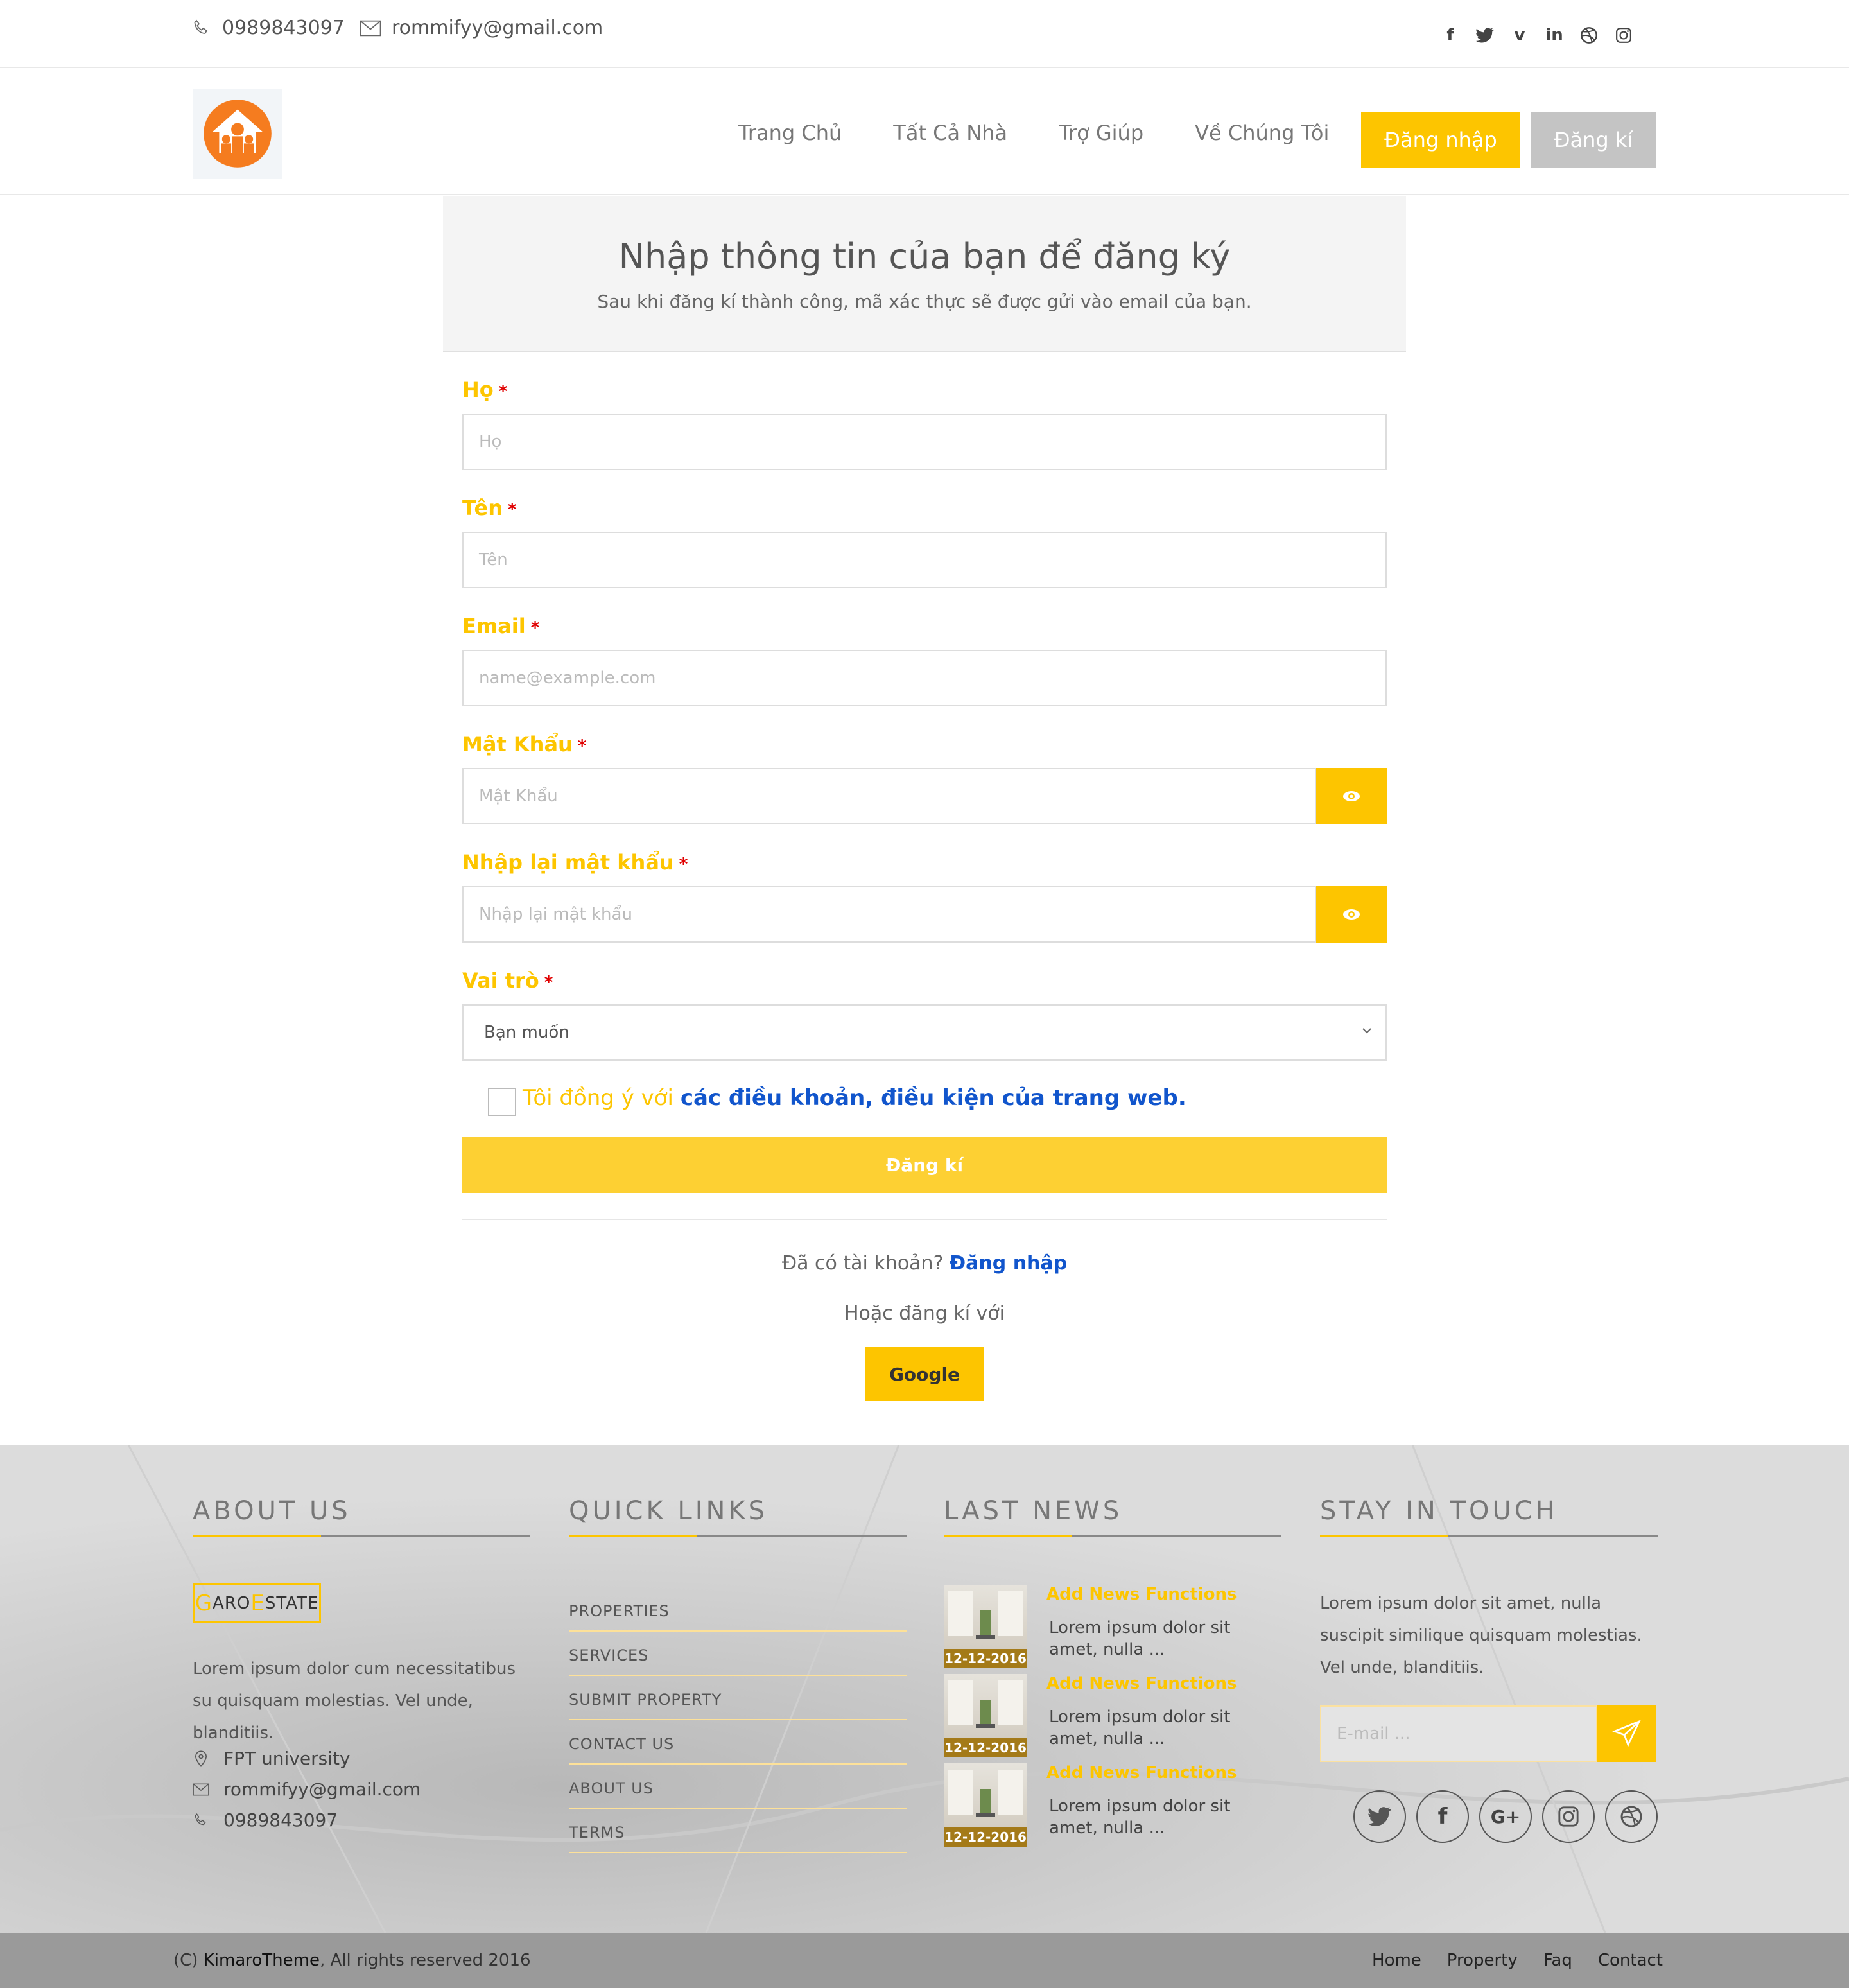 Image resolution: width=1849 pixels, height=1988 pixels. I want to click on submit-register-button: Đăng kí, so click(924, 1165).